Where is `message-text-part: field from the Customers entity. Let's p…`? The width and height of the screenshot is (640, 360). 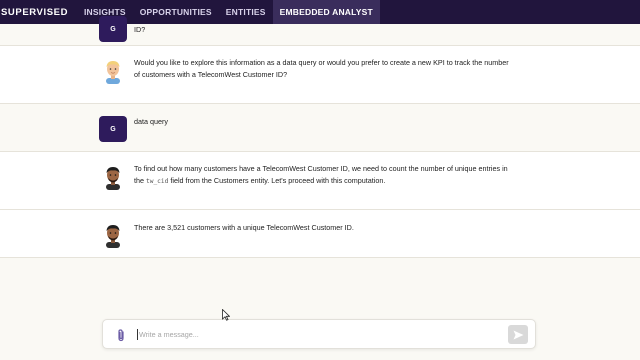 message-text-part: field from the Customers entity. Let's p… is located at coordinates (277, 180).